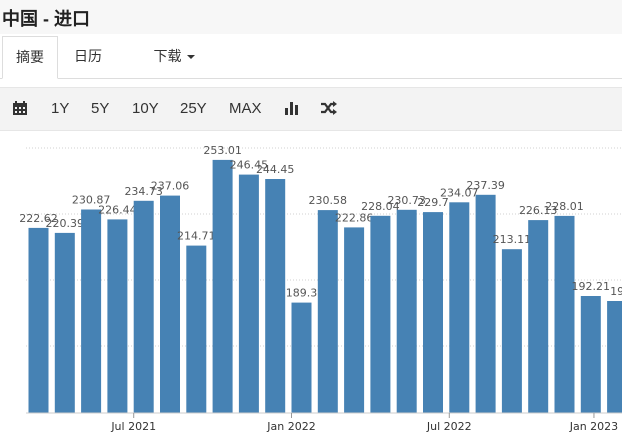 The width and height of the screenshot is (622, 434). What do you see at coordinates (616, 291) in the screenshot?
I see `data-label: 19` at bounding box center [616, 291].